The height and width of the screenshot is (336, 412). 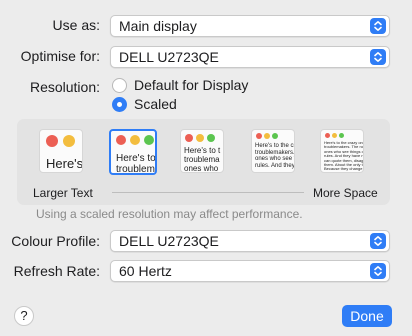 What do you see at coordinates (367, 316) in the screenshot?
I see `done-button: Done` at bounding box center [367, 316].